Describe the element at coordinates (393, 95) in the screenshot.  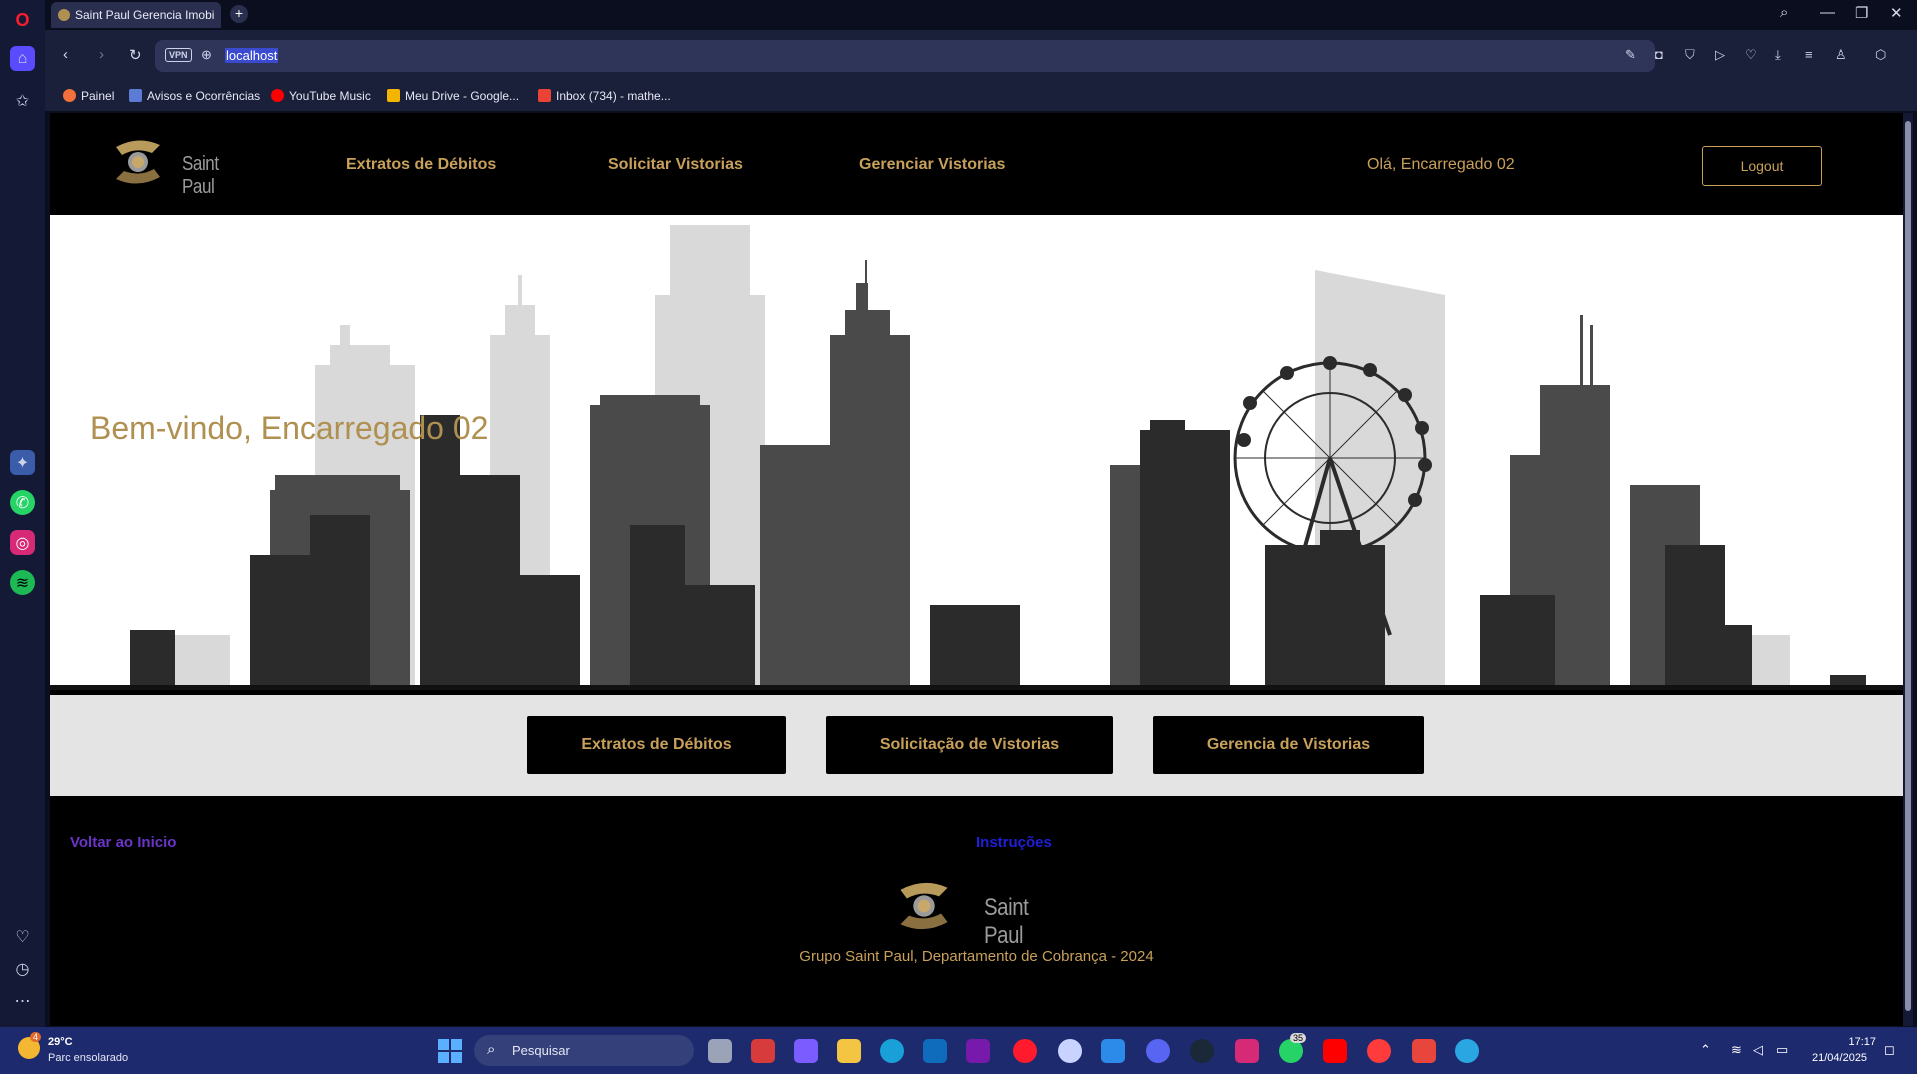
I see `google-drive-icon` at that location.